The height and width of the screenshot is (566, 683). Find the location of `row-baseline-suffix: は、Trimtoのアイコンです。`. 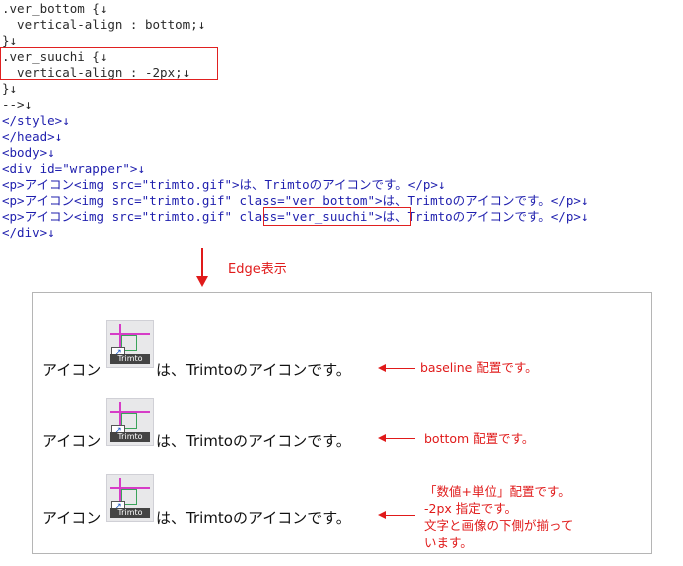

row-baseline-suffix: は、Trimtoのアイコンです。 is located at coordinates (253, 370).